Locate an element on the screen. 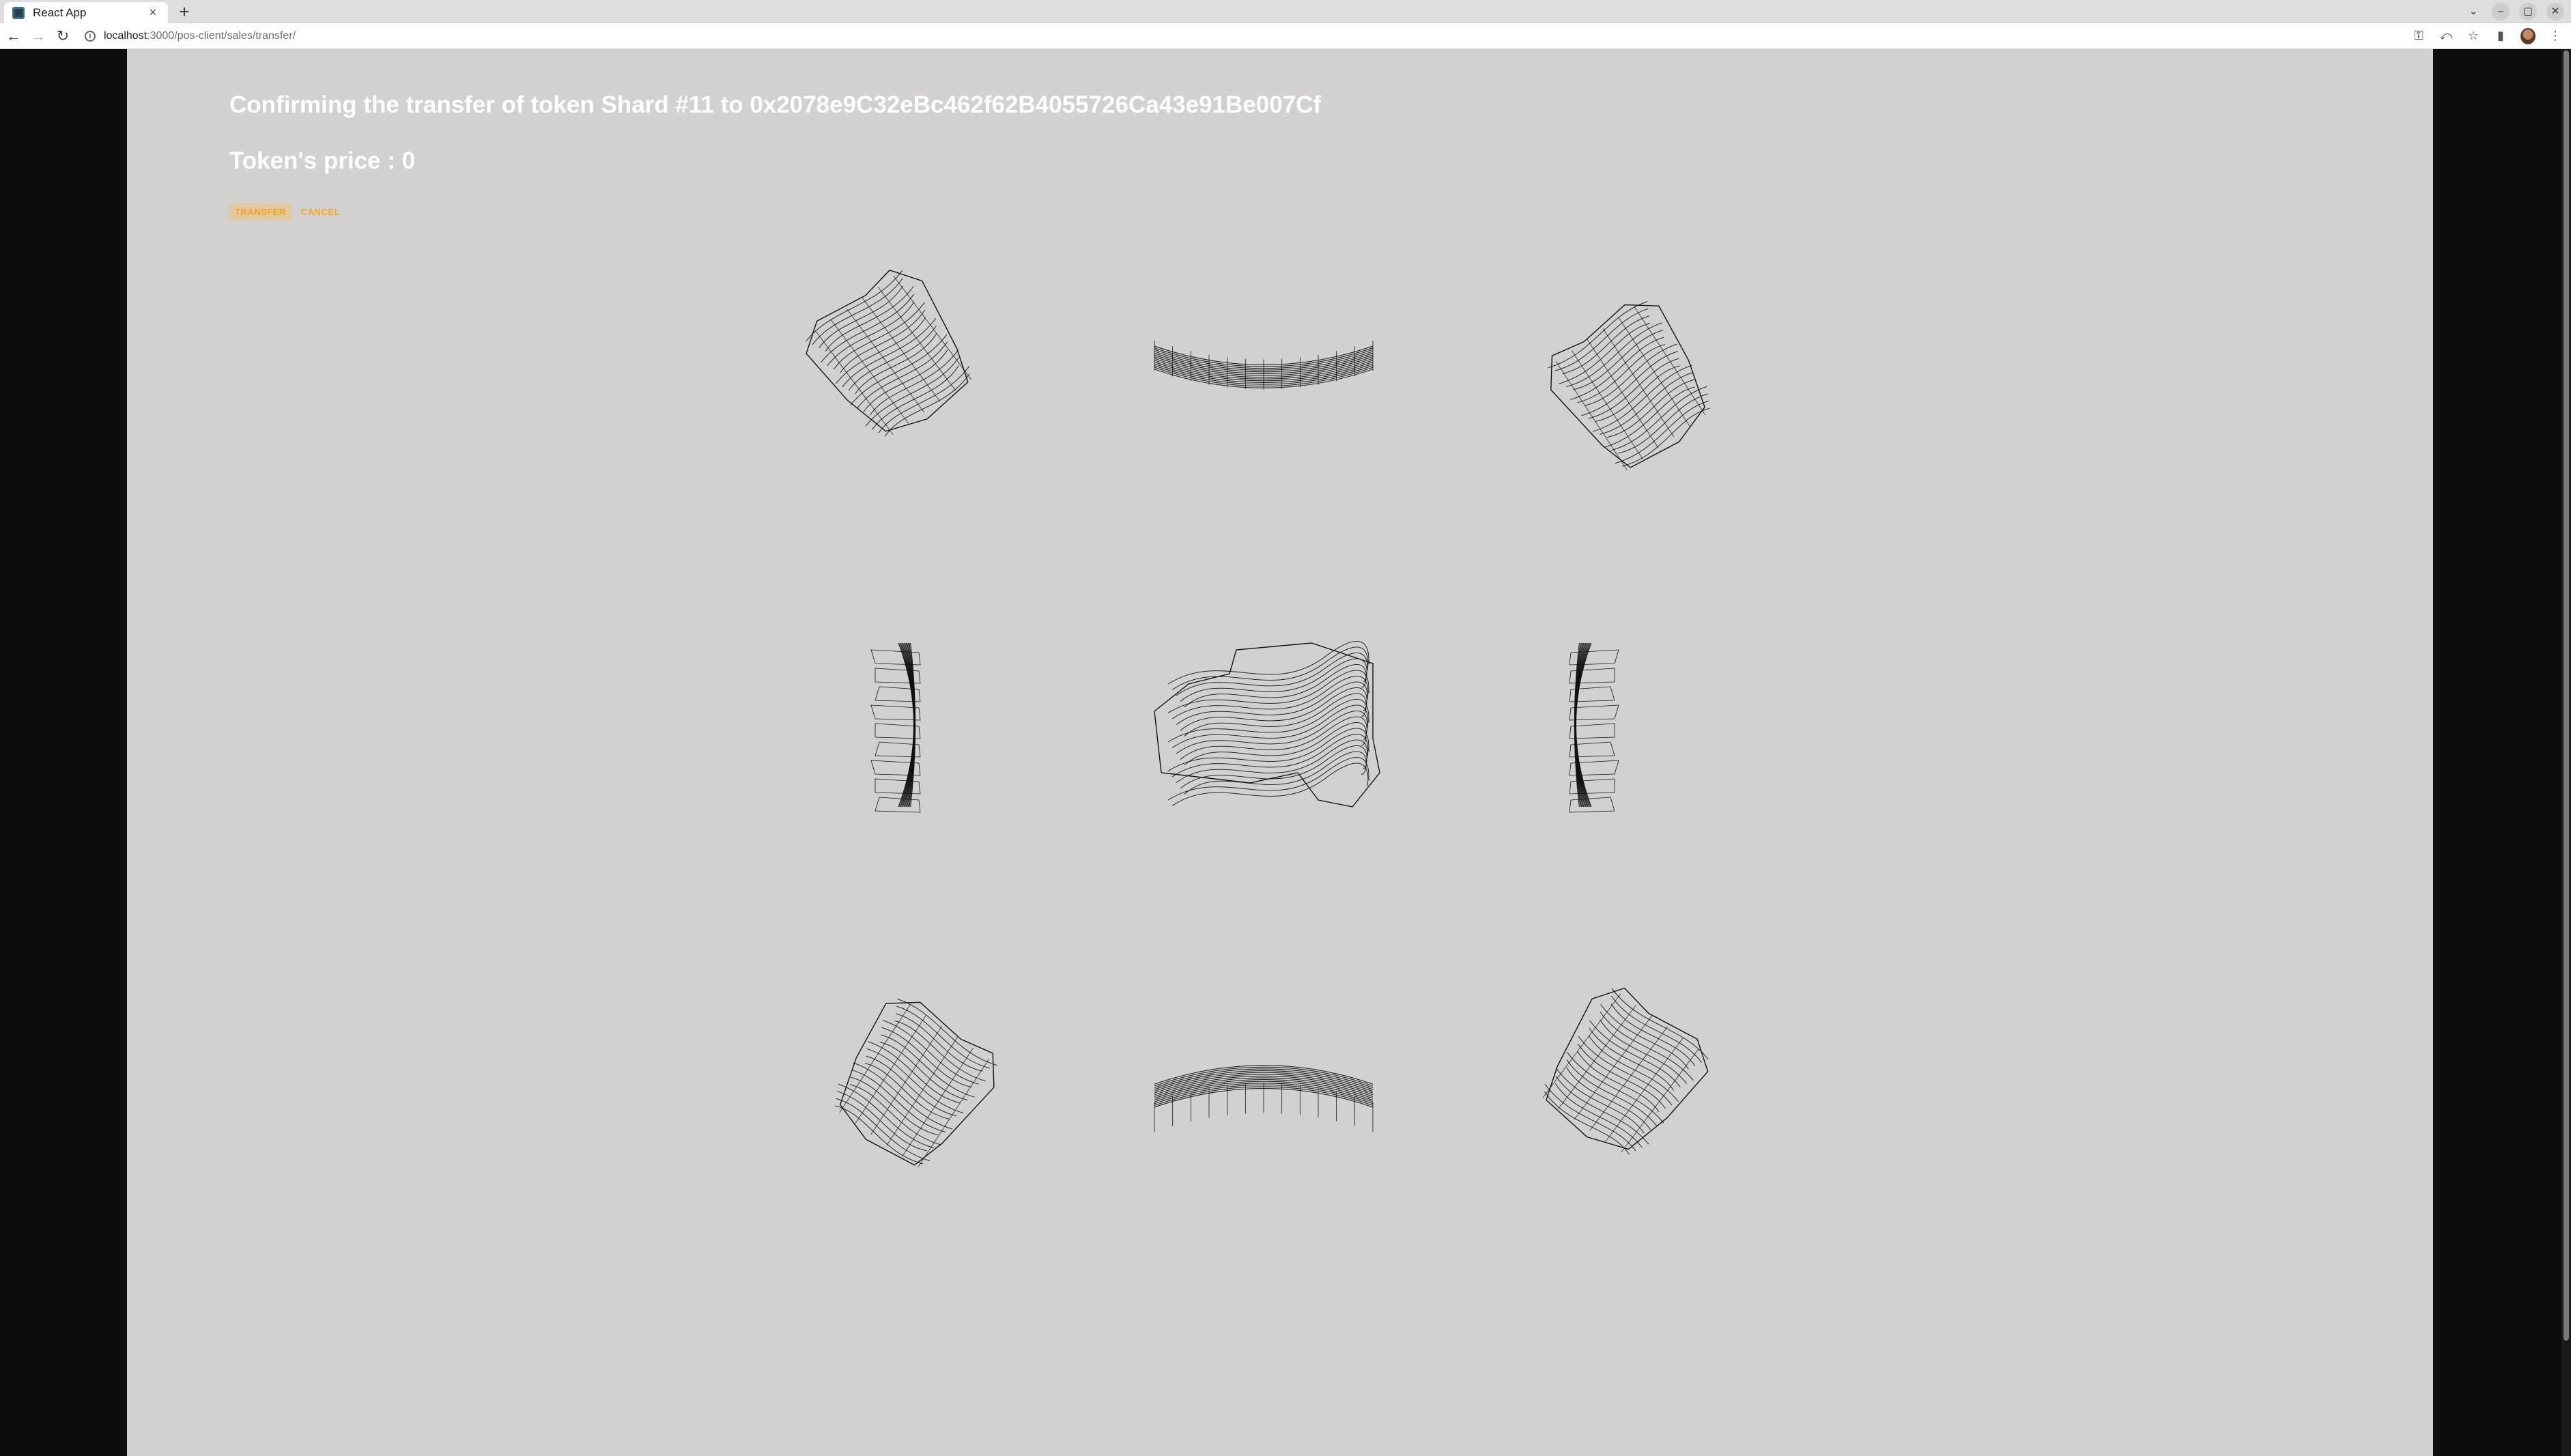 Image resolution: width=2571 pixels, height=1456 pixels. shard-view-bottom-right is located at coordinates (1620, 1080).